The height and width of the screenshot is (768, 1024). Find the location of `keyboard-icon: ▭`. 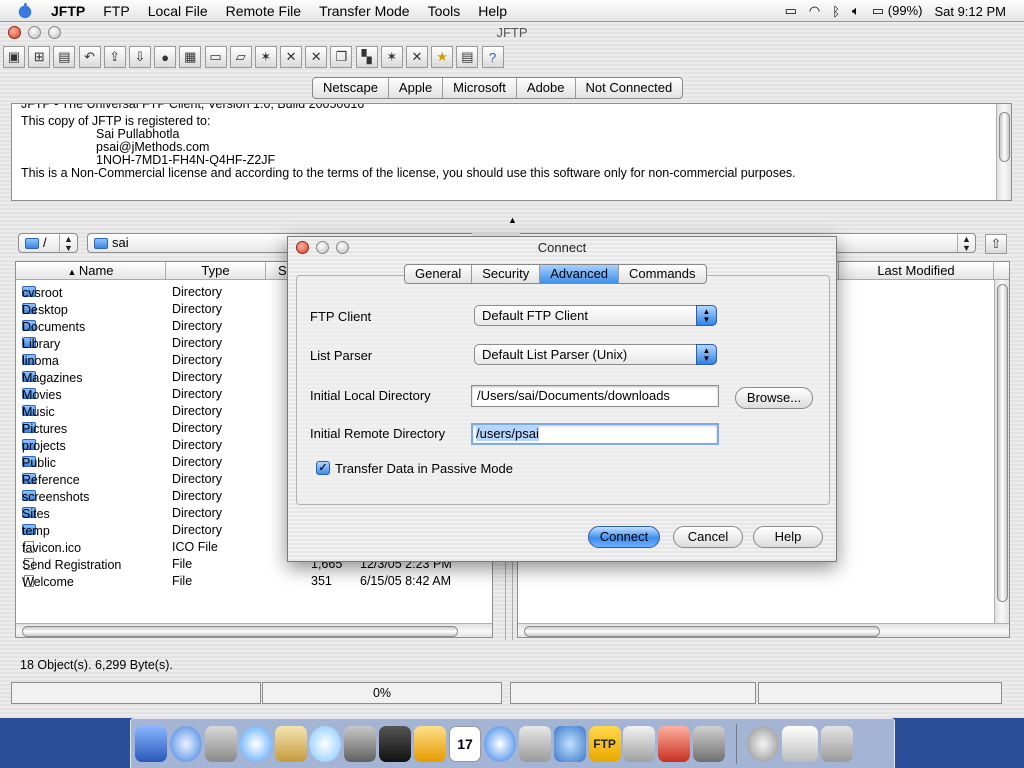

keyboard-icon: ▭ is located at coordinates (791, 11).